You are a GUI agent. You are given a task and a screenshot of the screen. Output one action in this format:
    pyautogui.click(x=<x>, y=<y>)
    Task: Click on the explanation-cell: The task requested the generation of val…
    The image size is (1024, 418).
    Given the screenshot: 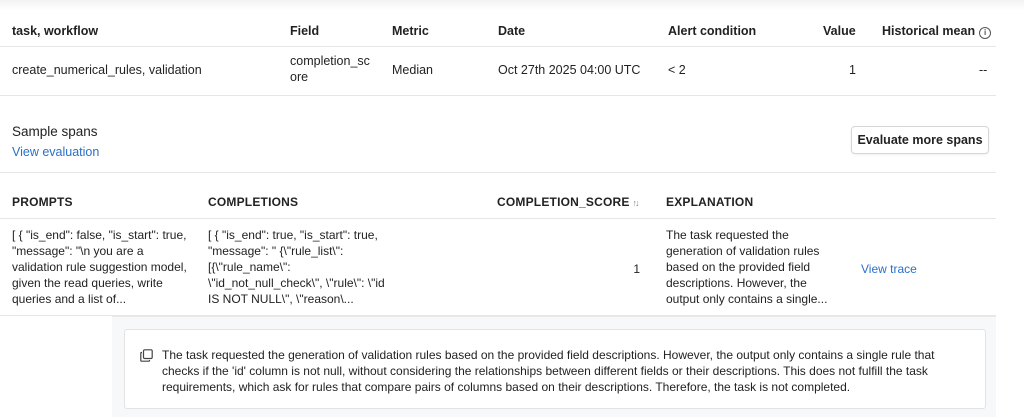 What is the action you would take?
    pyautogui.click(x=747, y=267)
    